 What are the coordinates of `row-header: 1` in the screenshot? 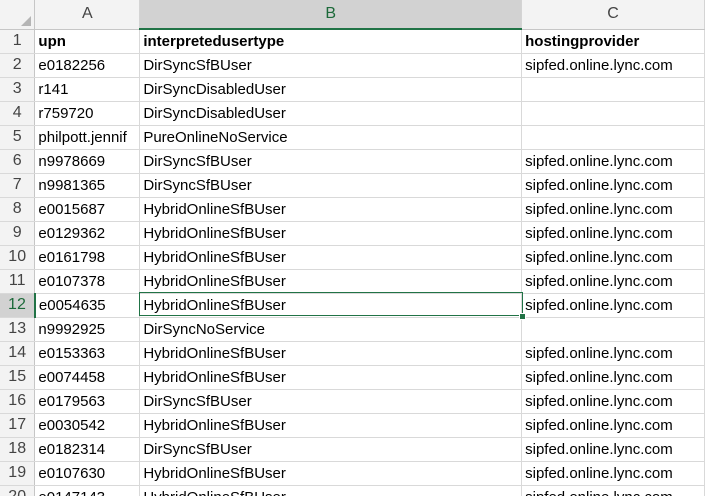 It's located at (18, 41).